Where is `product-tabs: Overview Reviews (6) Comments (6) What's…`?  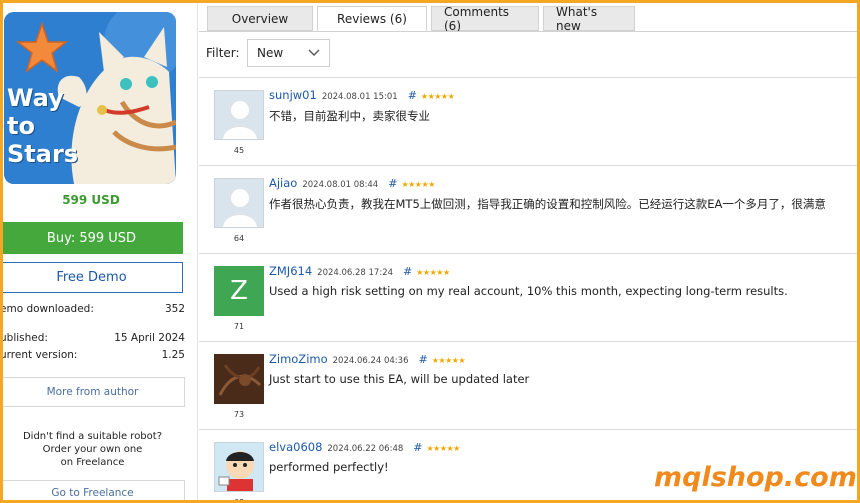 product-tabs: Overview Reviews (6) Comments (6) What's… is located at coordinates (423, 19).